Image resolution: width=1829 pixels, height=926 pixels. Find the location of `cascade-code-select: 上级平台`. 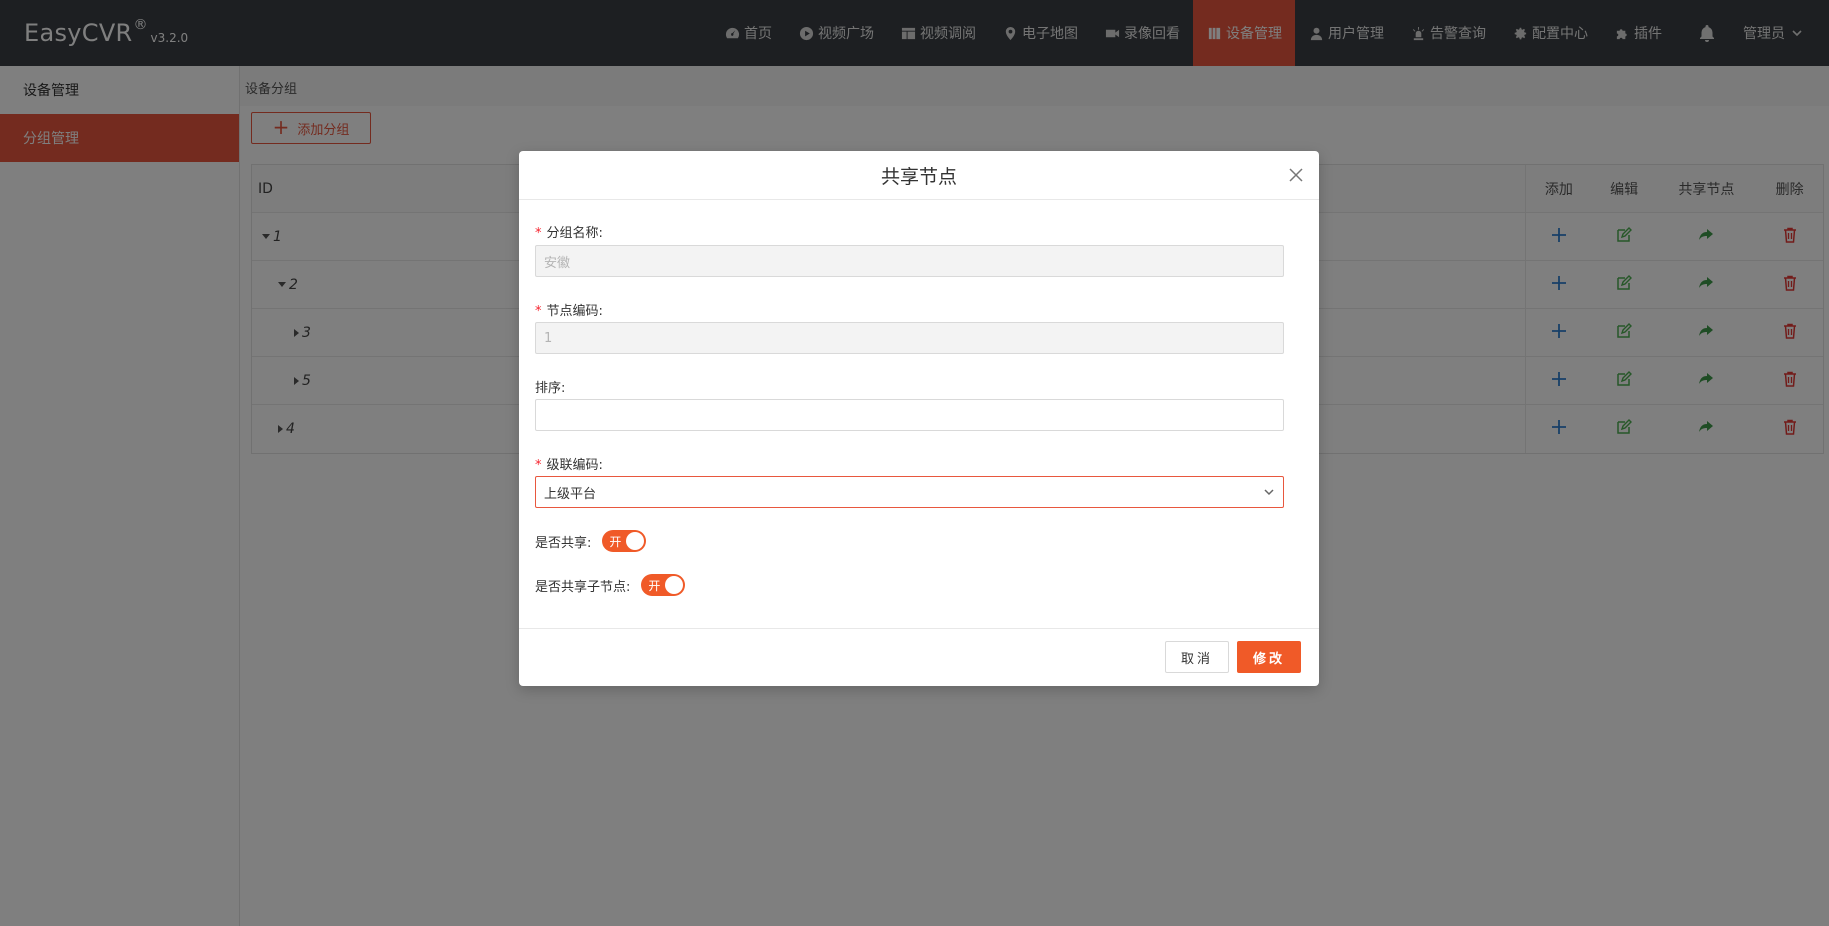

cascade-code-select: 上级平台 is located at coordinates (909, 492).